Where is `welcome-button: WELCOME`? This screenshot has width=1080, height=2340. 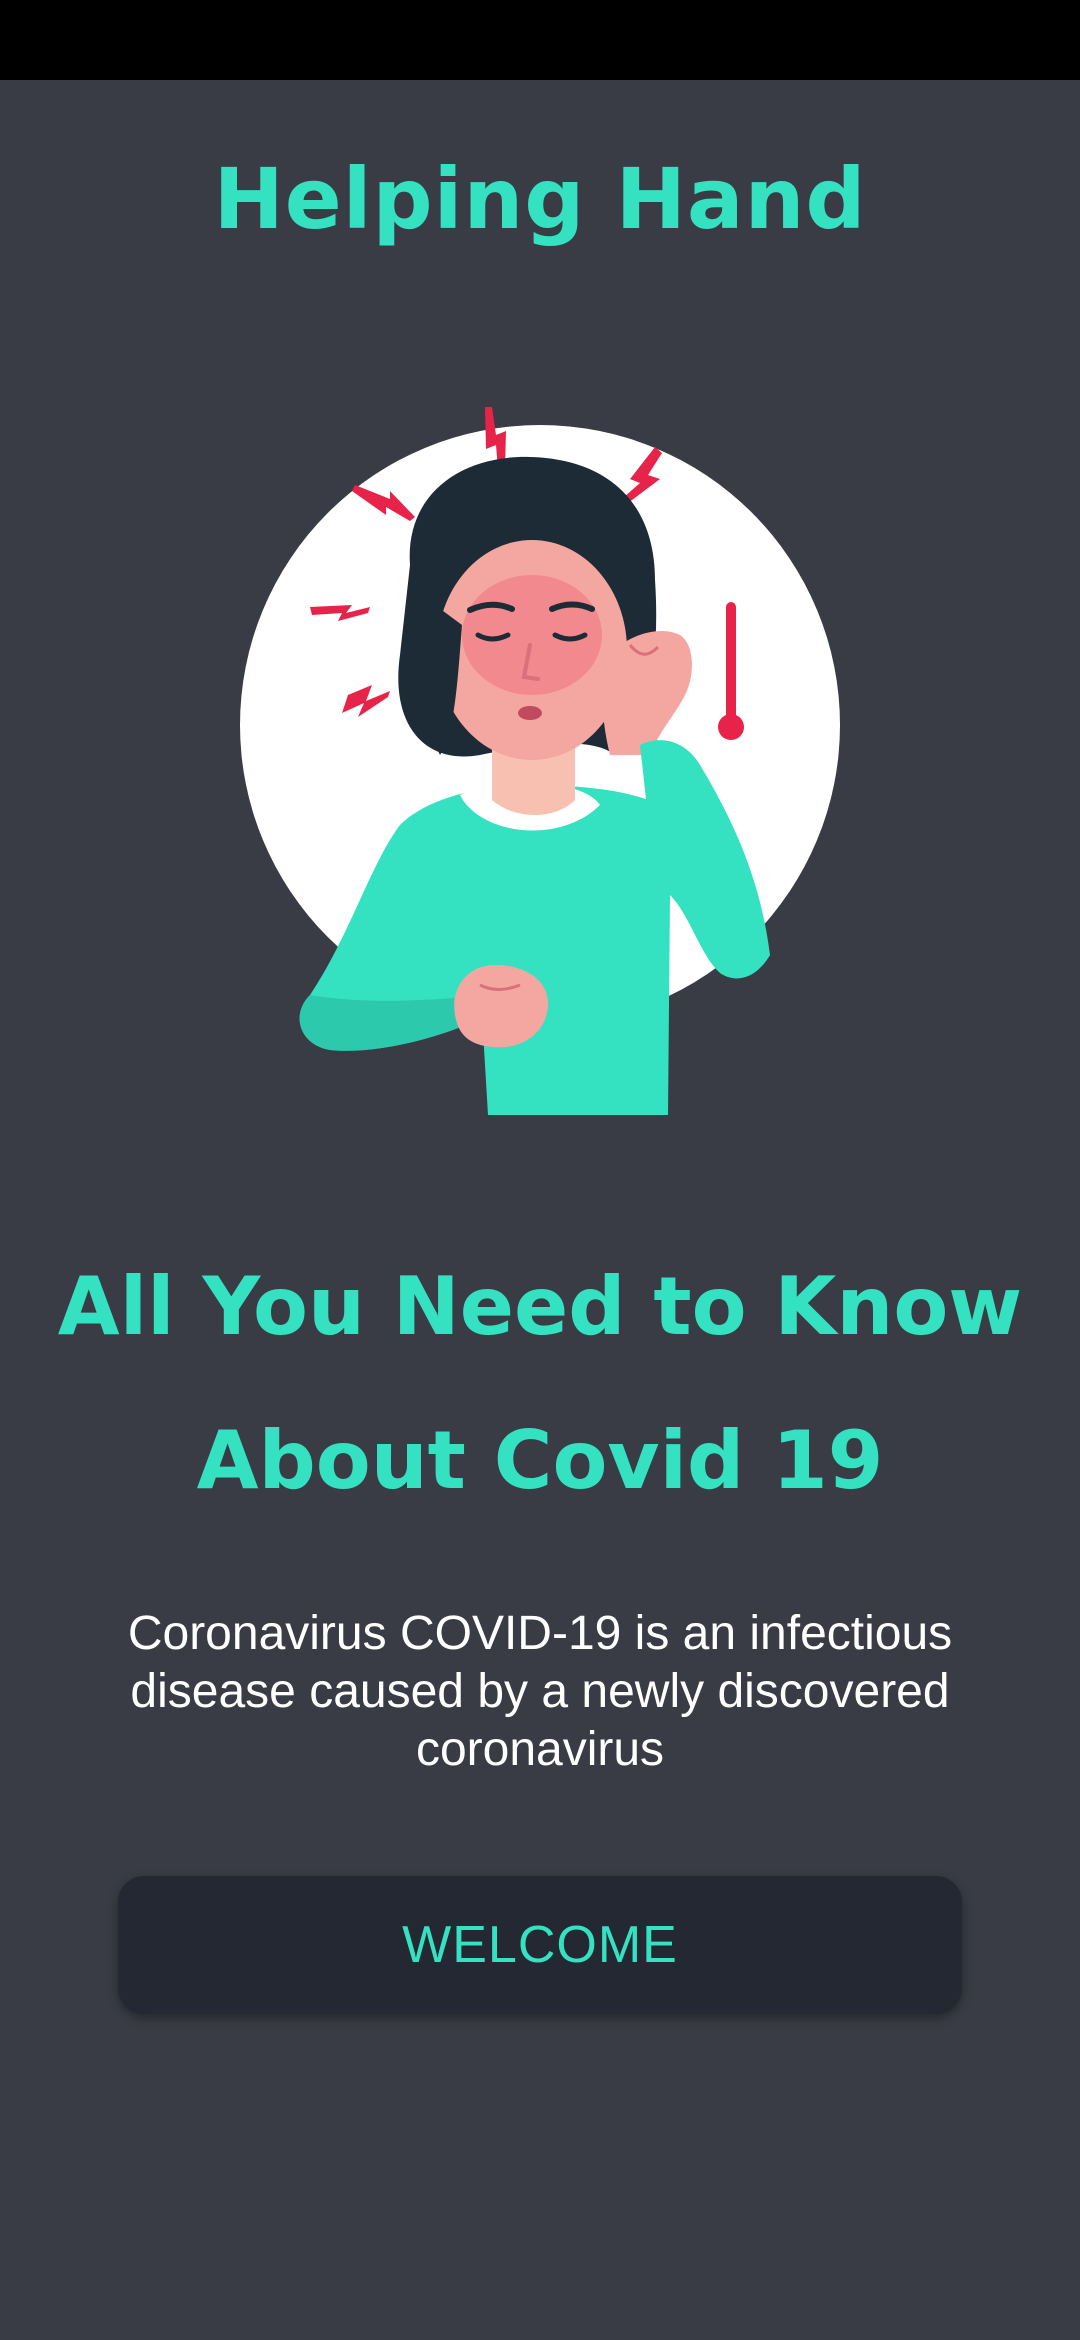
welcome-button: WELCOME is located at coordinates (540, 1945).